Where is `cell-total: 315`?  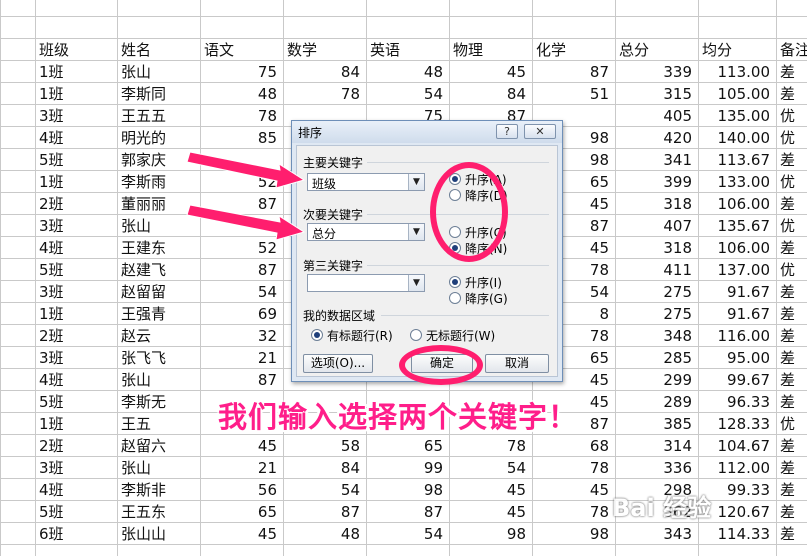 cell-total: 315 is located at coordinates (656, 94).